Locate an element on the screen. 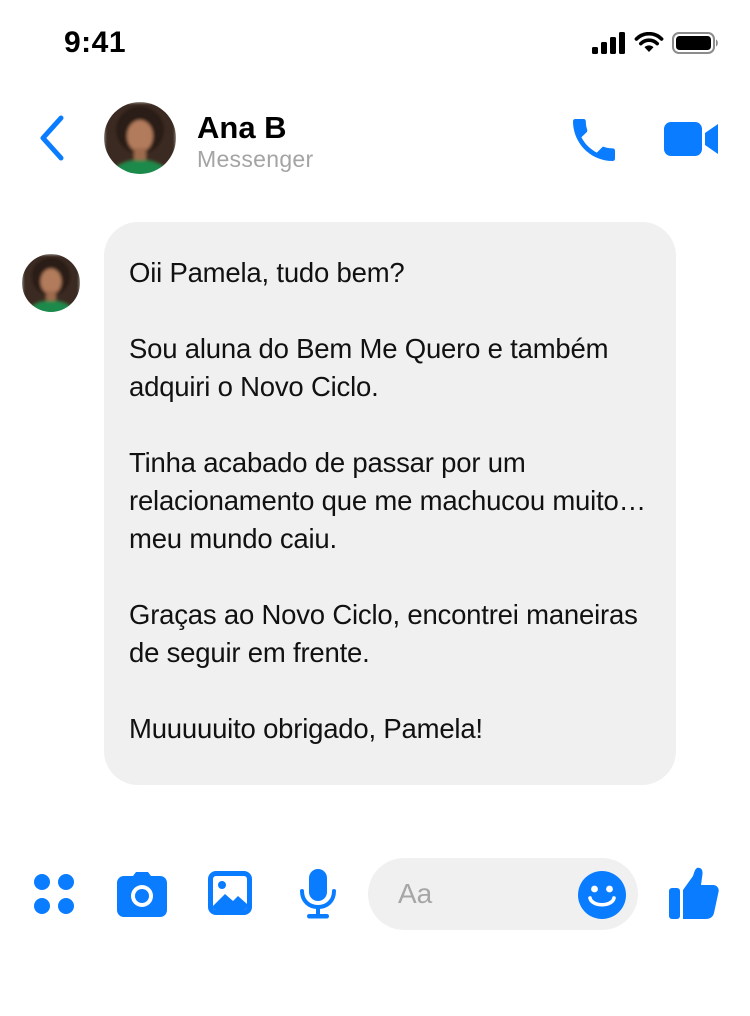 Image resolution: width=750 pixels, height=1016 pixels. like-button is located at coordinates (694, 893).